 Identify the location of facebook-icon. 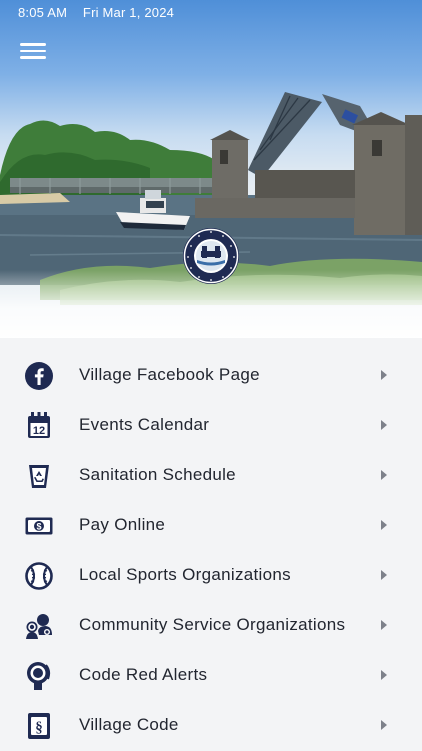
(39, 376).